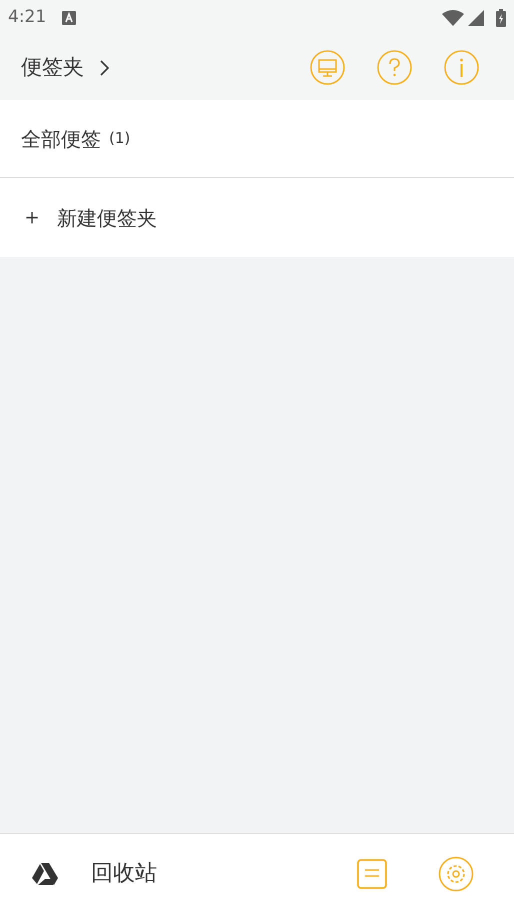  What do you see at coordinates (476, 18) in the screenshot?
I see `signal-icon` at bounding box center [476, 18].